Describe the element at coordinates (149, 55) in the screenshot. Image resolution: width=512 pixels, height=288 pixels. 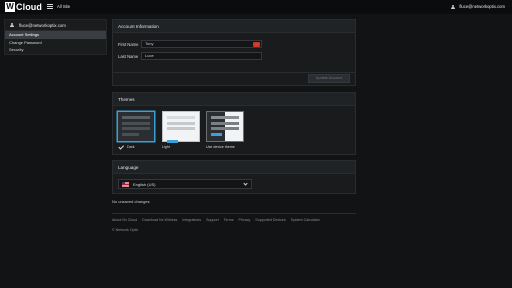
I see `last-name-value: Luce` at that location.